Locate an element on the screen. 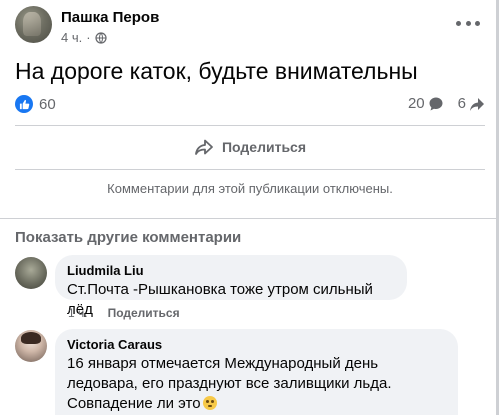 This screenshot has height=415, width=499. more-icon is located at coordinates (468, 23).